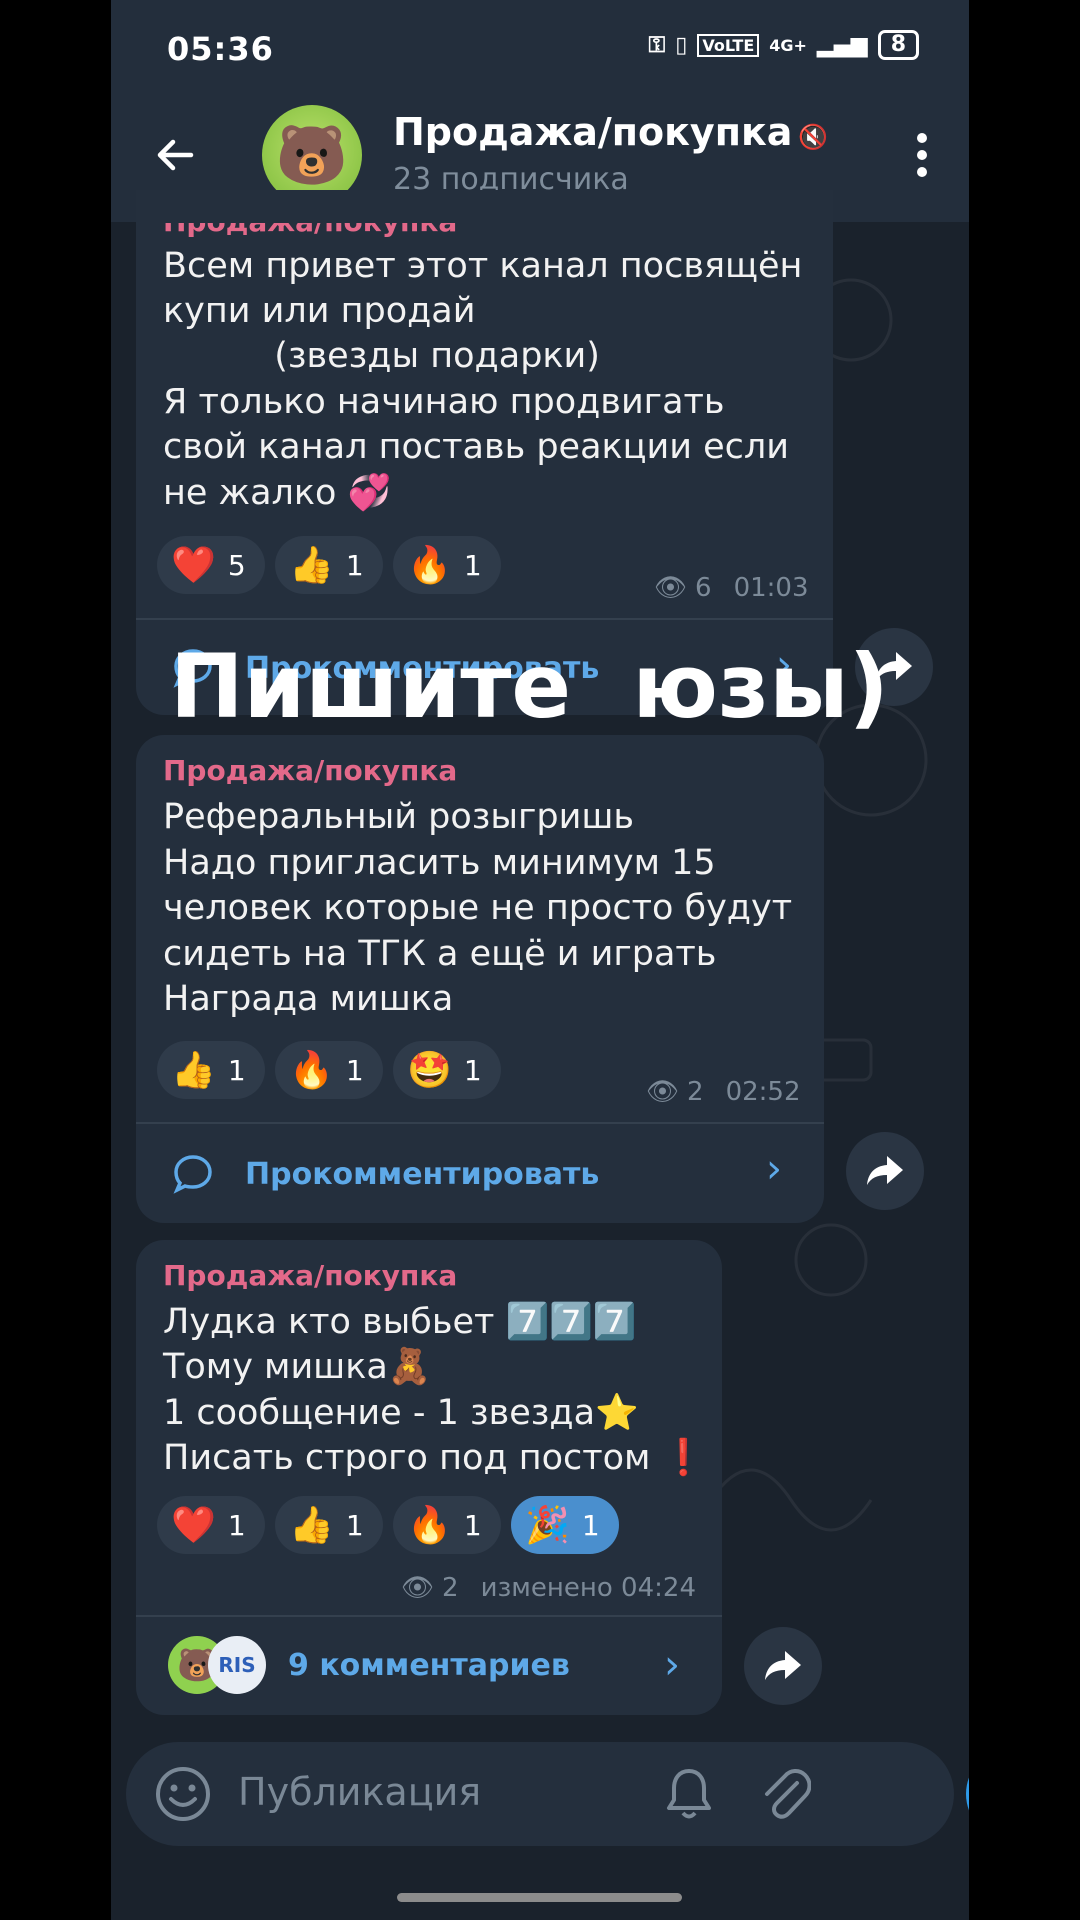 This screenshot has width=1080, height=1920. Describe the element at coordinates (422, 1174) in the screenshot. I see `comment-label: Прокомментировать` at that location.